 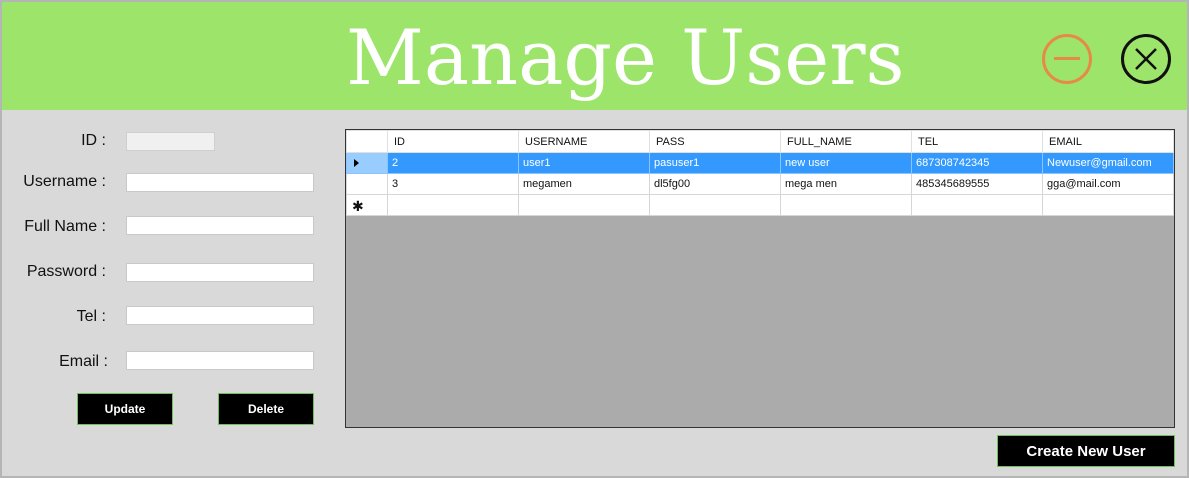 What do you see at coordinates (170, 141) in the screenshot?
I see `id-field` at bounding box center [170, 141].